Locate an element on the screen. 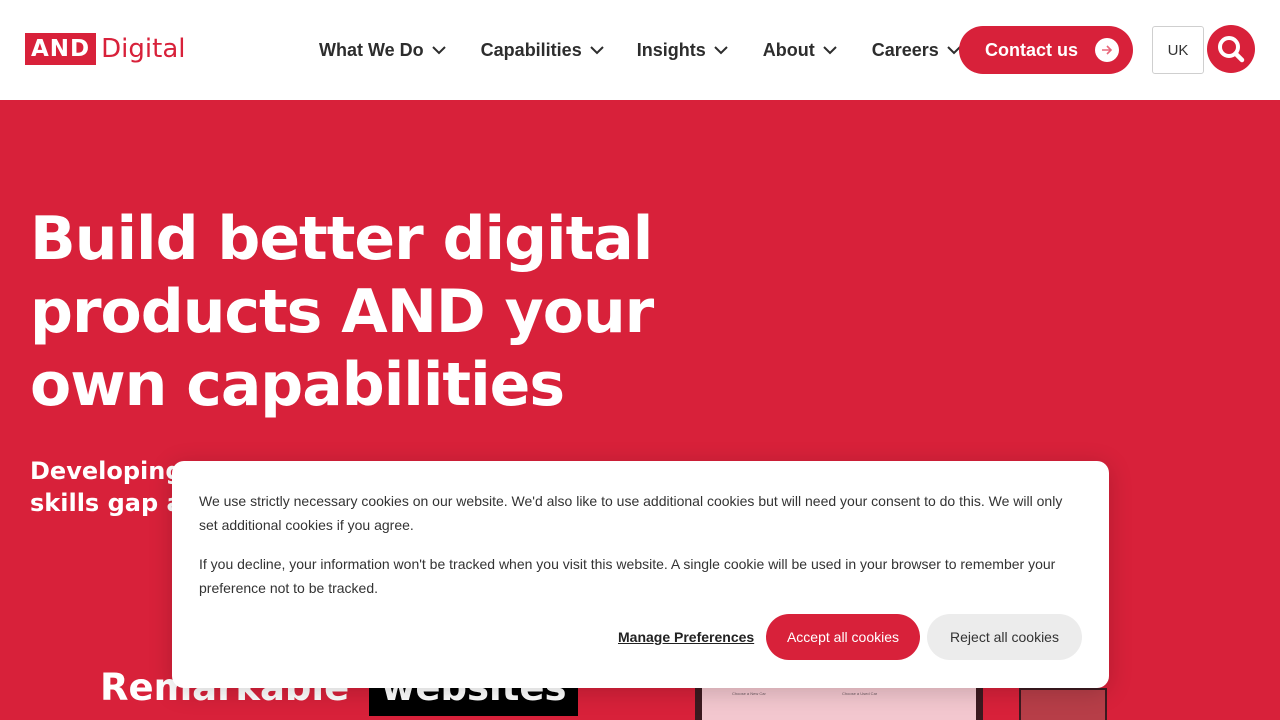  nav-item-careers: Careers is located at coordinates (917, 50).